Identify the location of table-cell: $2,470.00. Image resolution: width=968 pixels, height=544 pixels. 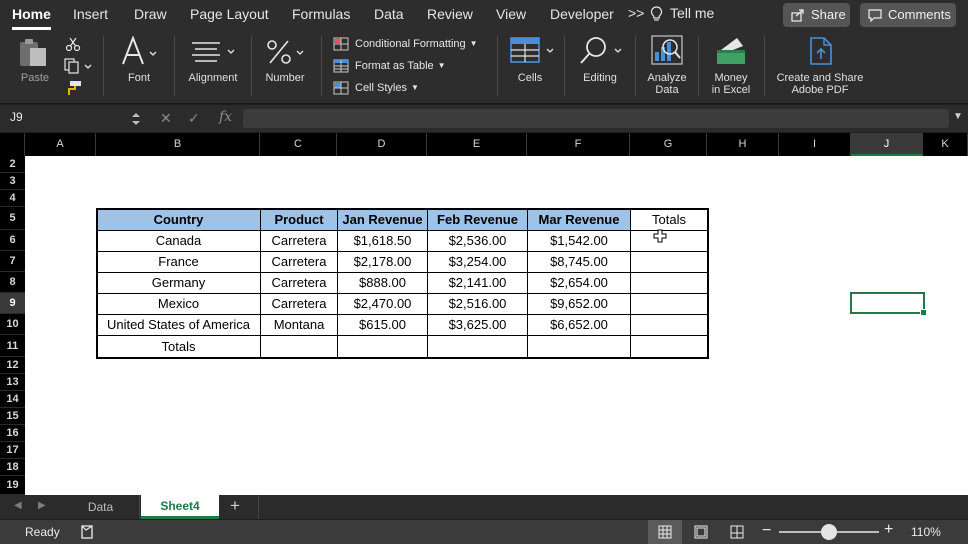
(382, 304).